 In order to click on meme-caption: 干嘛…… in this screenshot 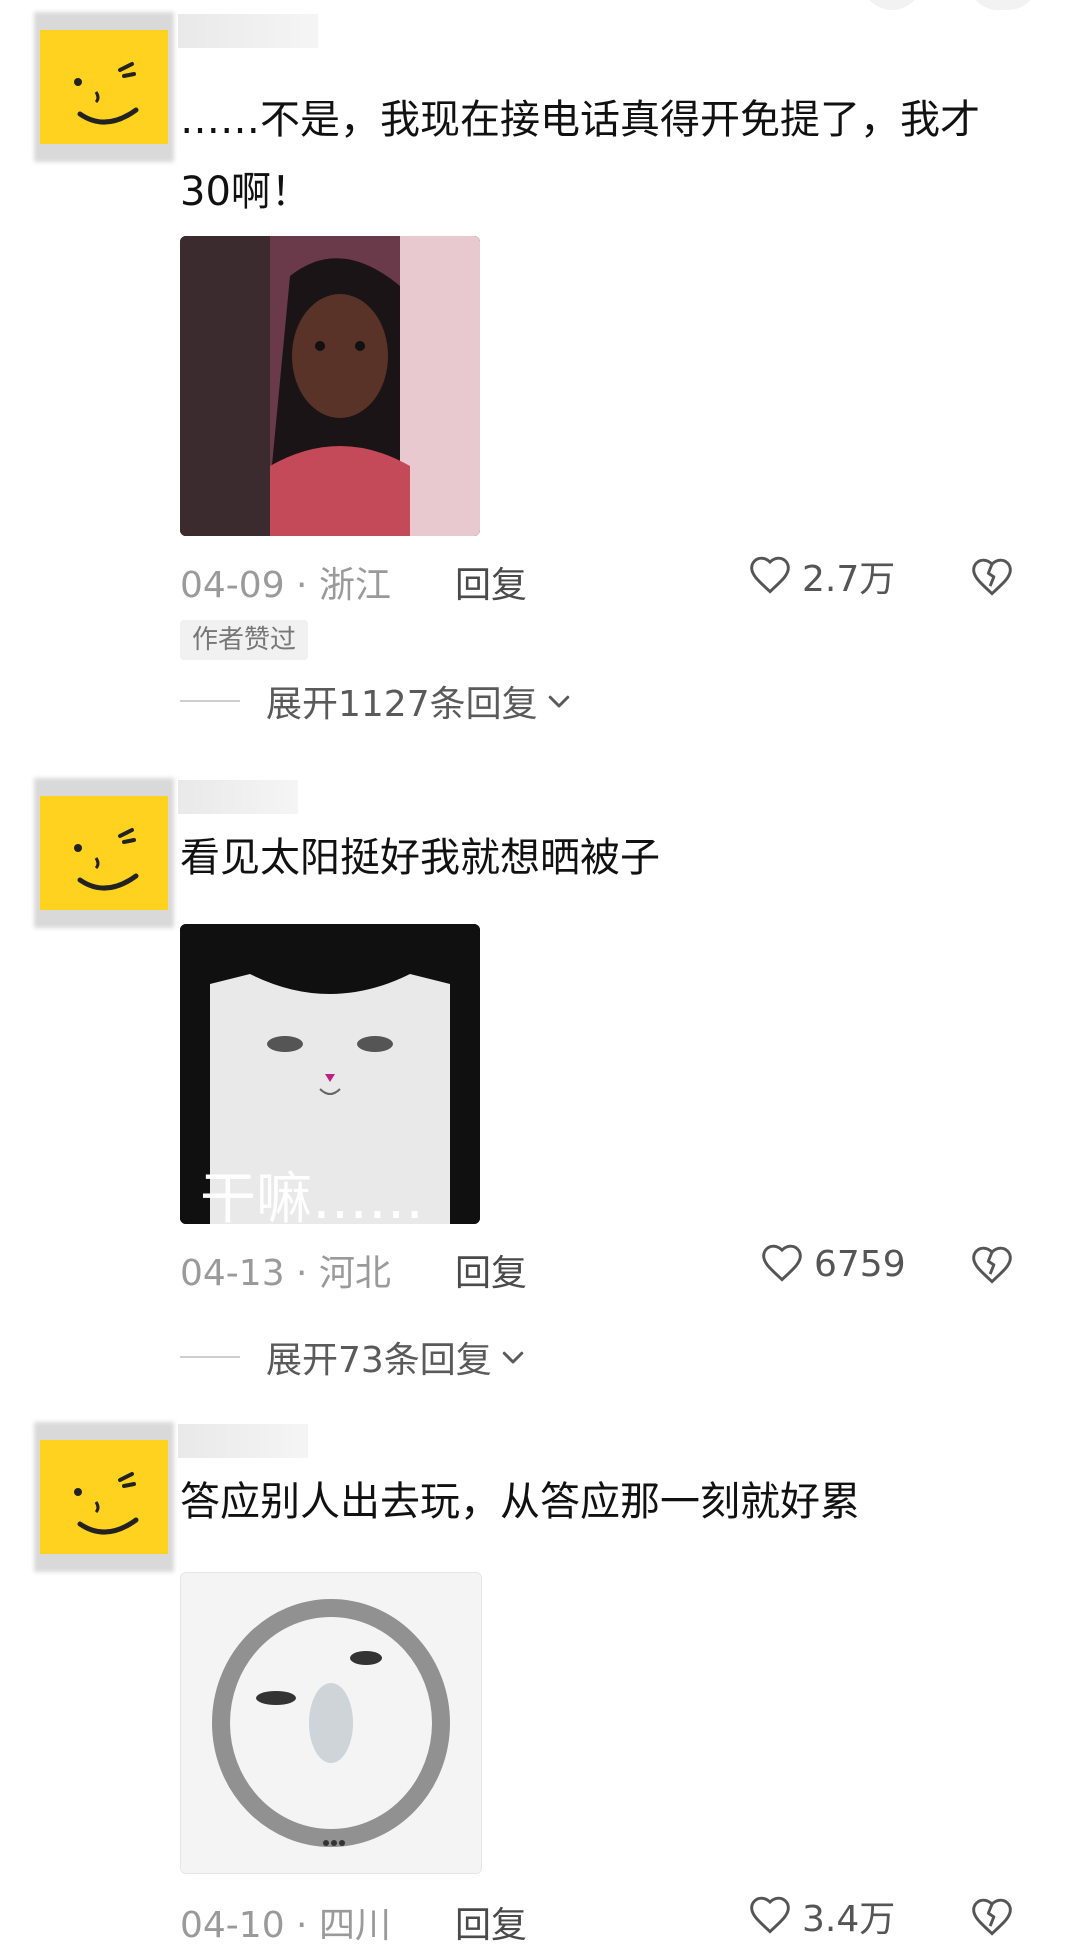, I will do `click(312, 1195)`.